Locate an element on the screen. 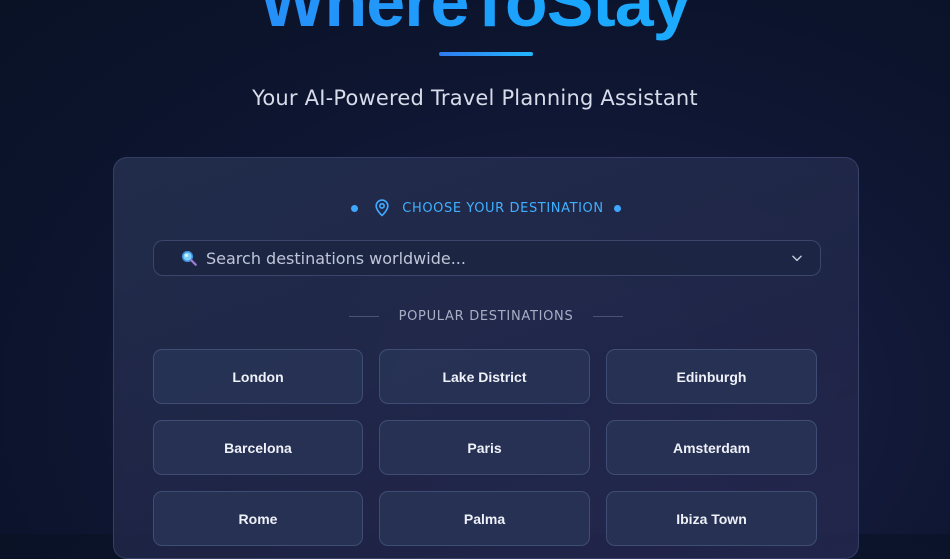 This screenshot has height=559, width=950. destination-button: Edinburgh is located at coordinates (711, 376).